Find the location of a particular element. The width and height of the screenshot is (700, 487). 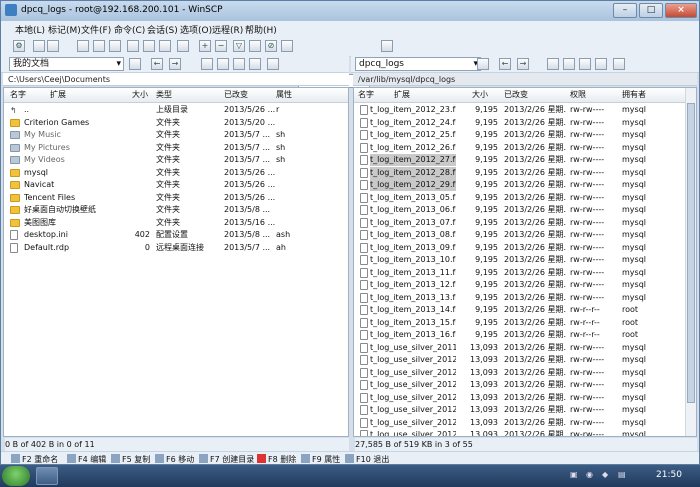

left-location-select: 我的文档 ▾ is located at coordinates (66, 64).